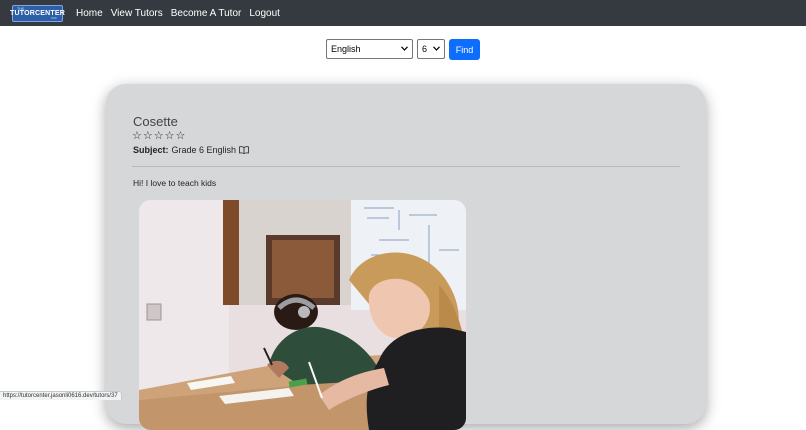  I want to click on brand-tag: THE, so click(21, 8).